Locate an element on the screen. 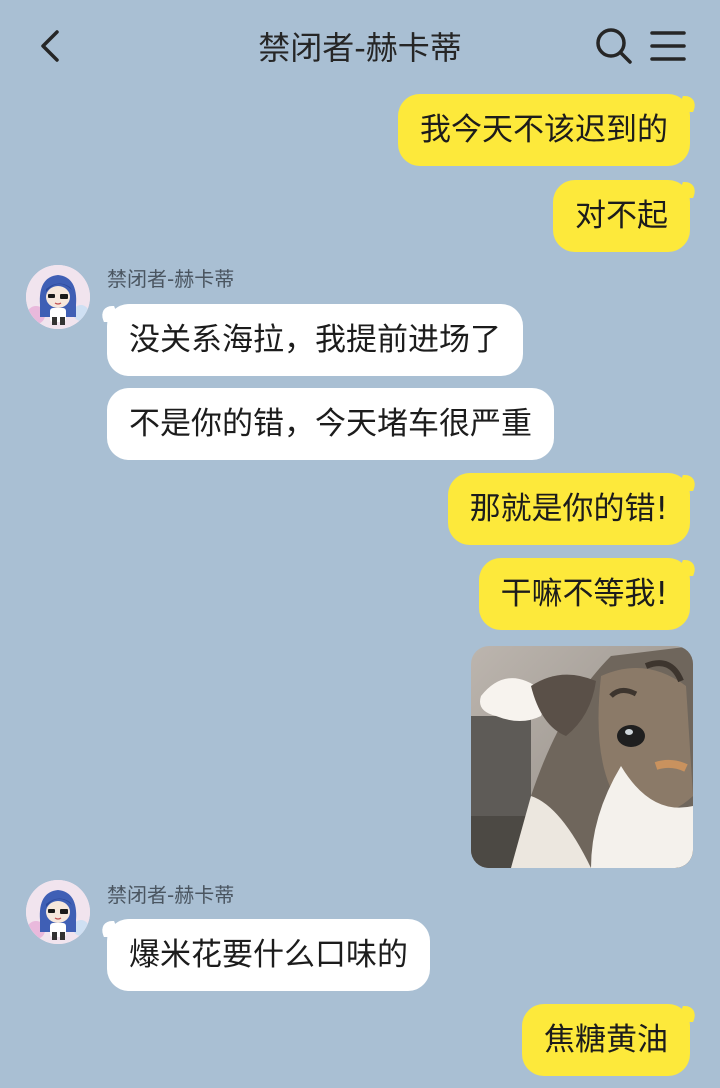  message-bubble-incoming: 不是你的错，今天堵车很严重 is located at coordinates (330, 424).